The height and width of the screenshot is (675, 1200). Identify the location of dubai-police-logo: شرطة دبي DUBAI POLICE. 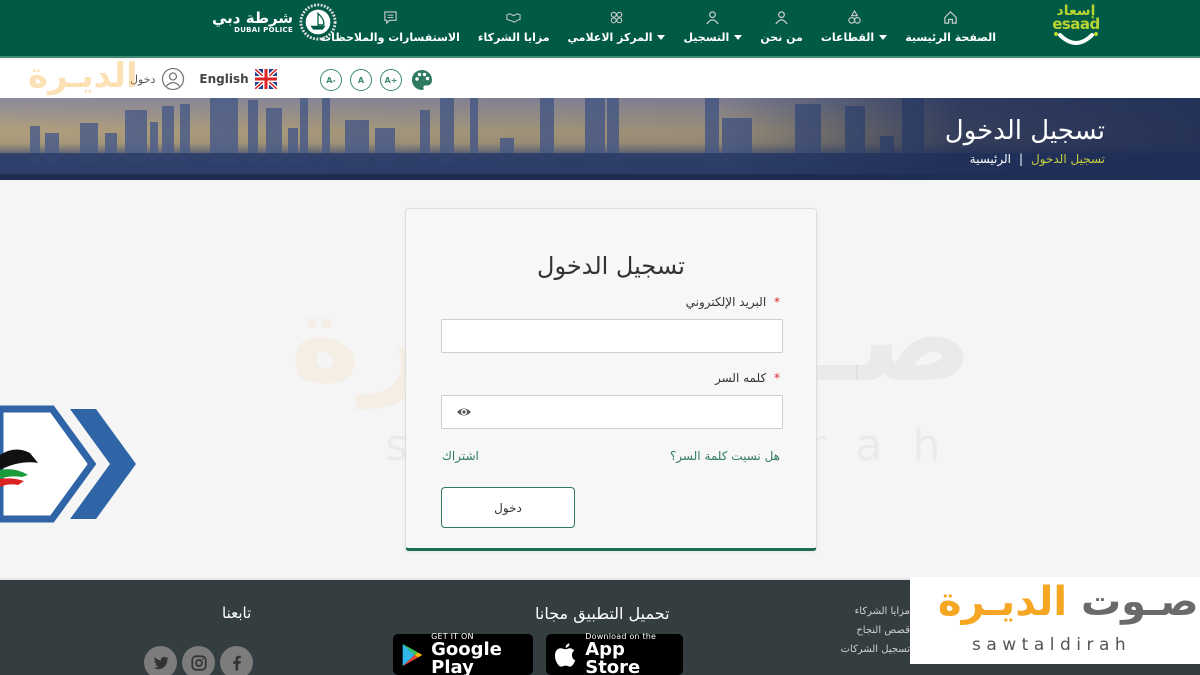
(274, 22).